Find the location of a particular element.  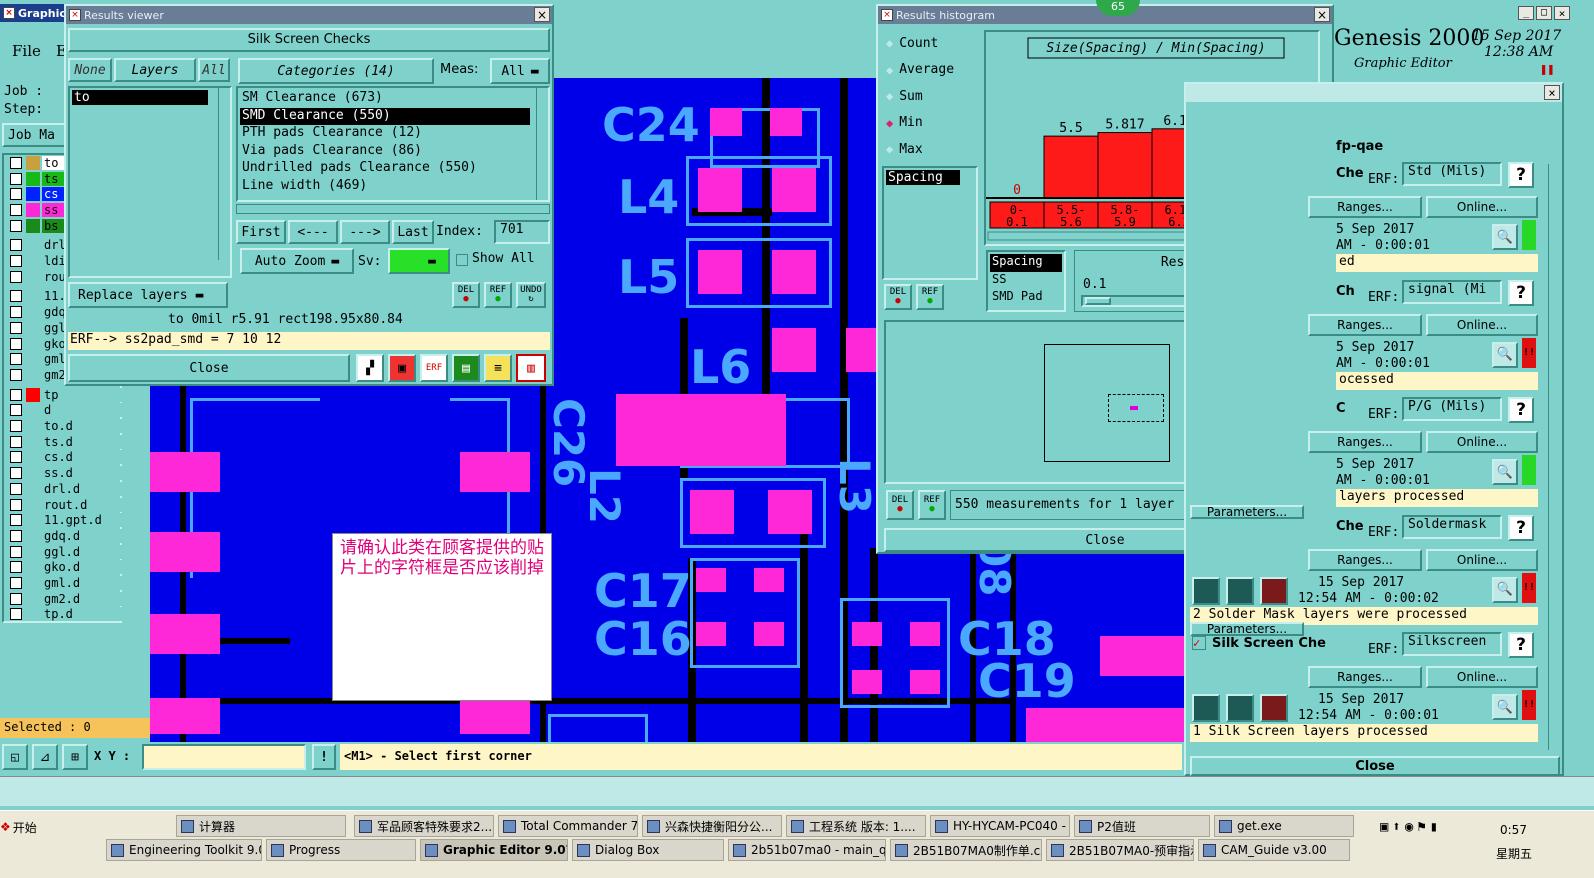

layer-row: ts.d is located at coordinates (63, 442).